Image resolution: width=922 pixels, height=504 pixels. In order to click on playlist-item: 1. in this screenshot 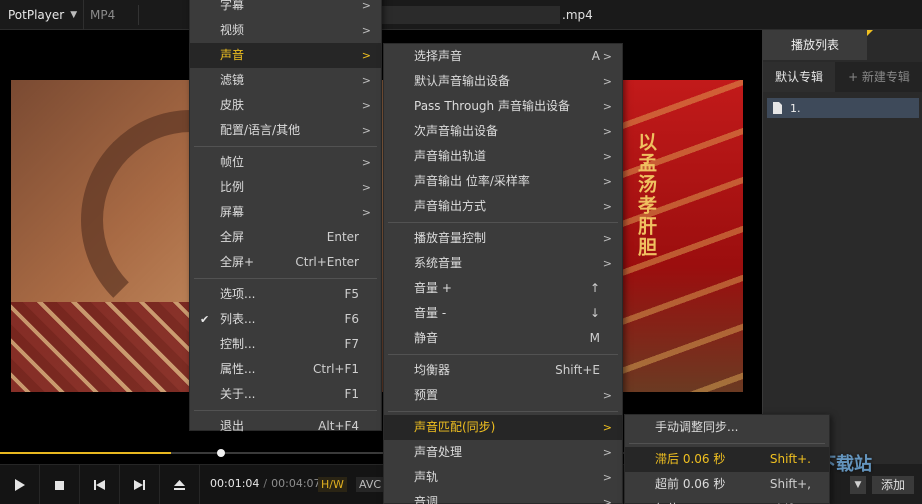, I will do `click(843, 108)`.